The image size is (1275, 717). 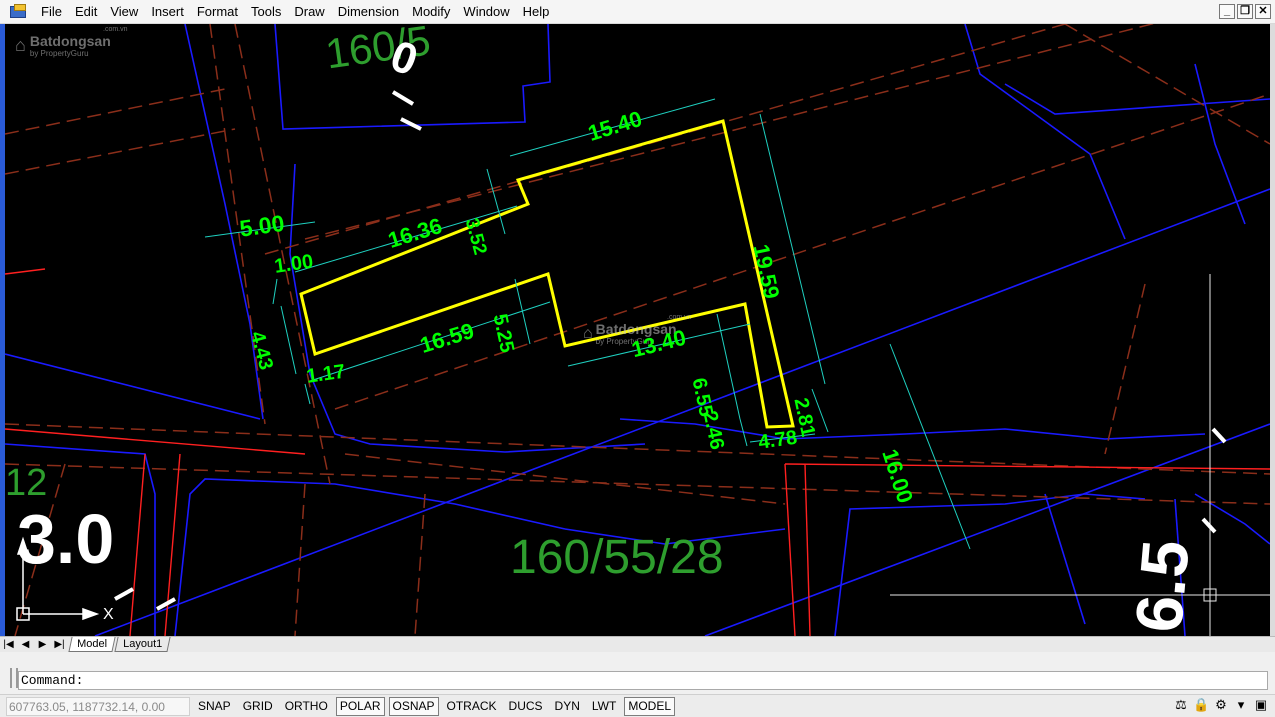 What do you see at coordinates (219, 12) in the screenshot?
I see `menu-format: Format` at bounding box center [219, 12].